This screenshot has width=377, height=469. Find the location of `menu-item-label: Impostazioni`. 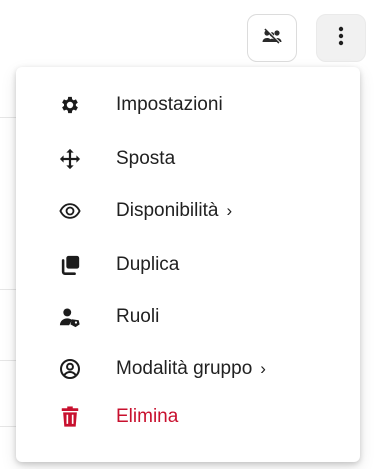

menu-item-label: Impostazioni is located at coordinates (169, 104).